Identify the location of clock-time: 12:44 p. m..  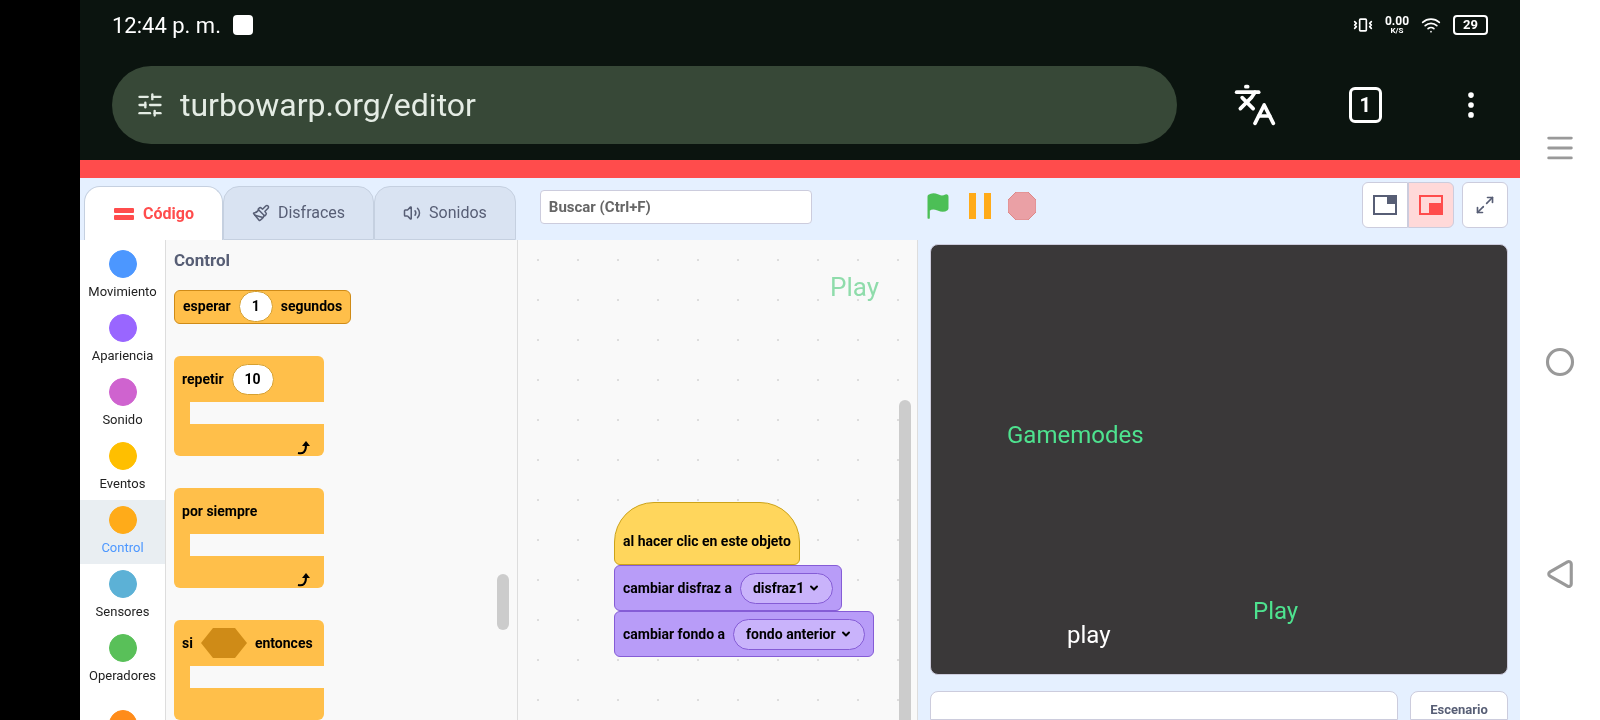
(166, 25).